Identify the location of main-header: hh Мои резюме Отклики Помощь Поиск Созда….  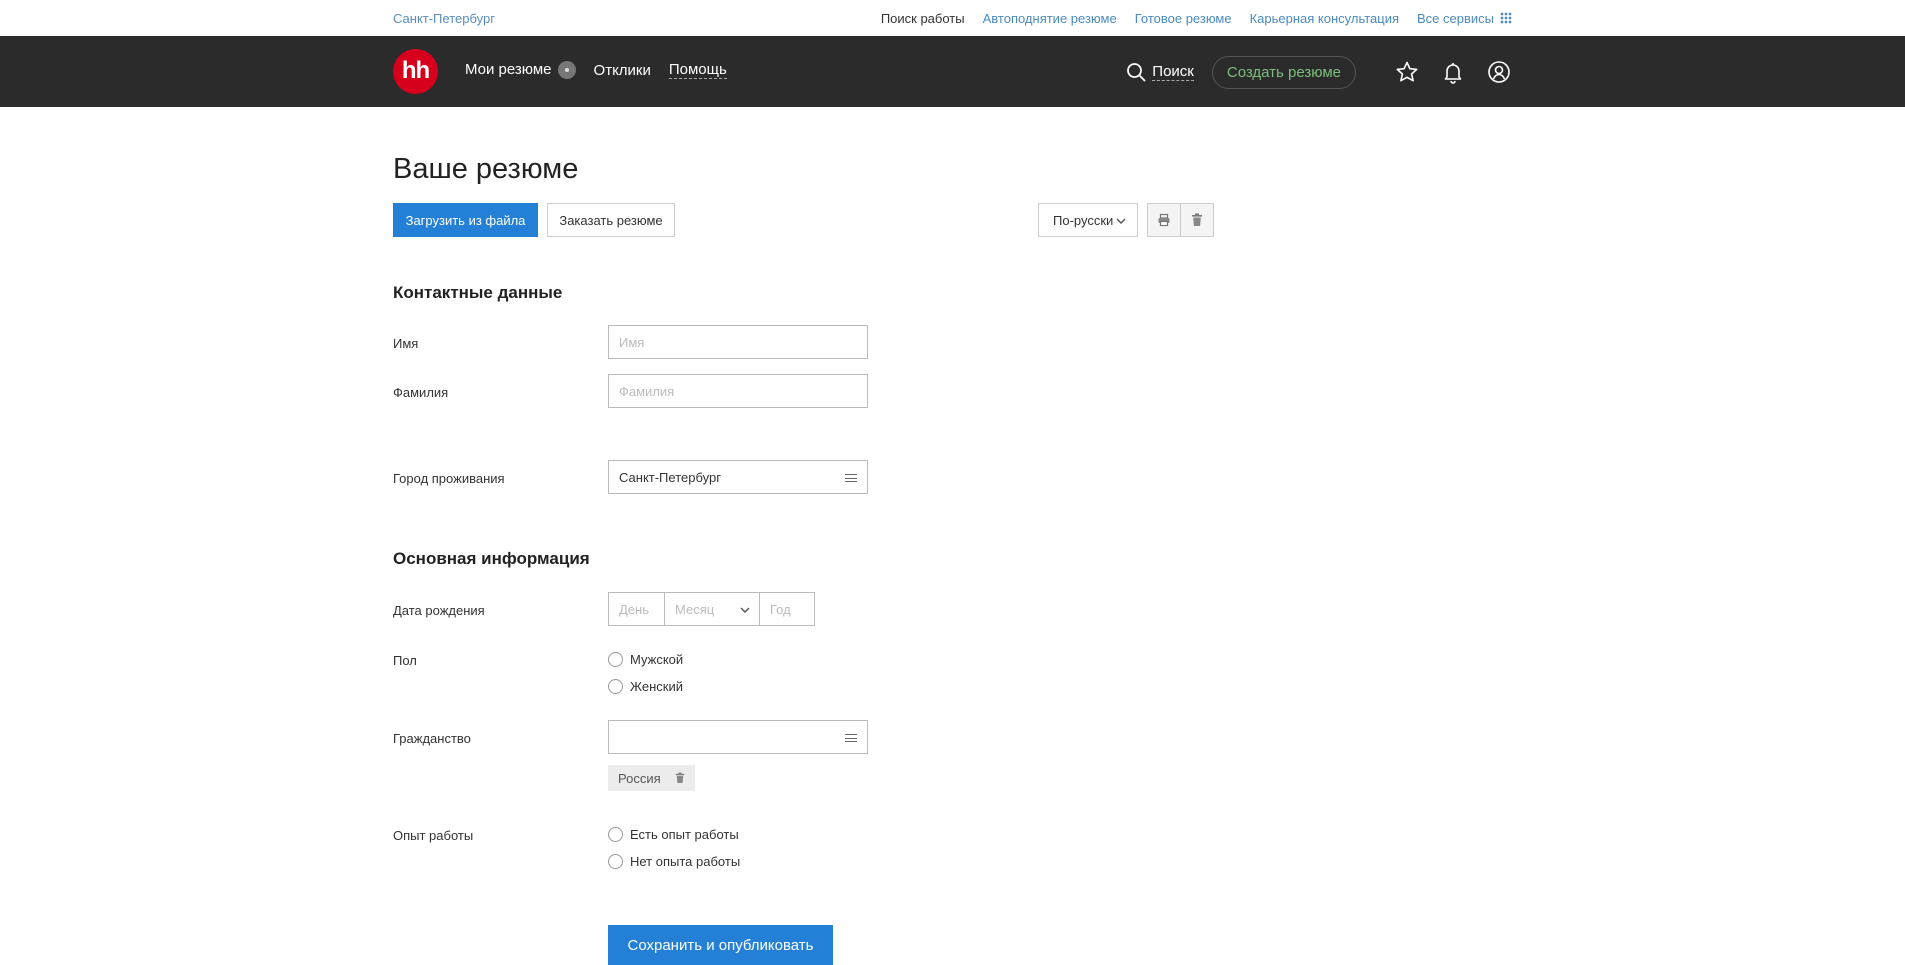
(952, 71).